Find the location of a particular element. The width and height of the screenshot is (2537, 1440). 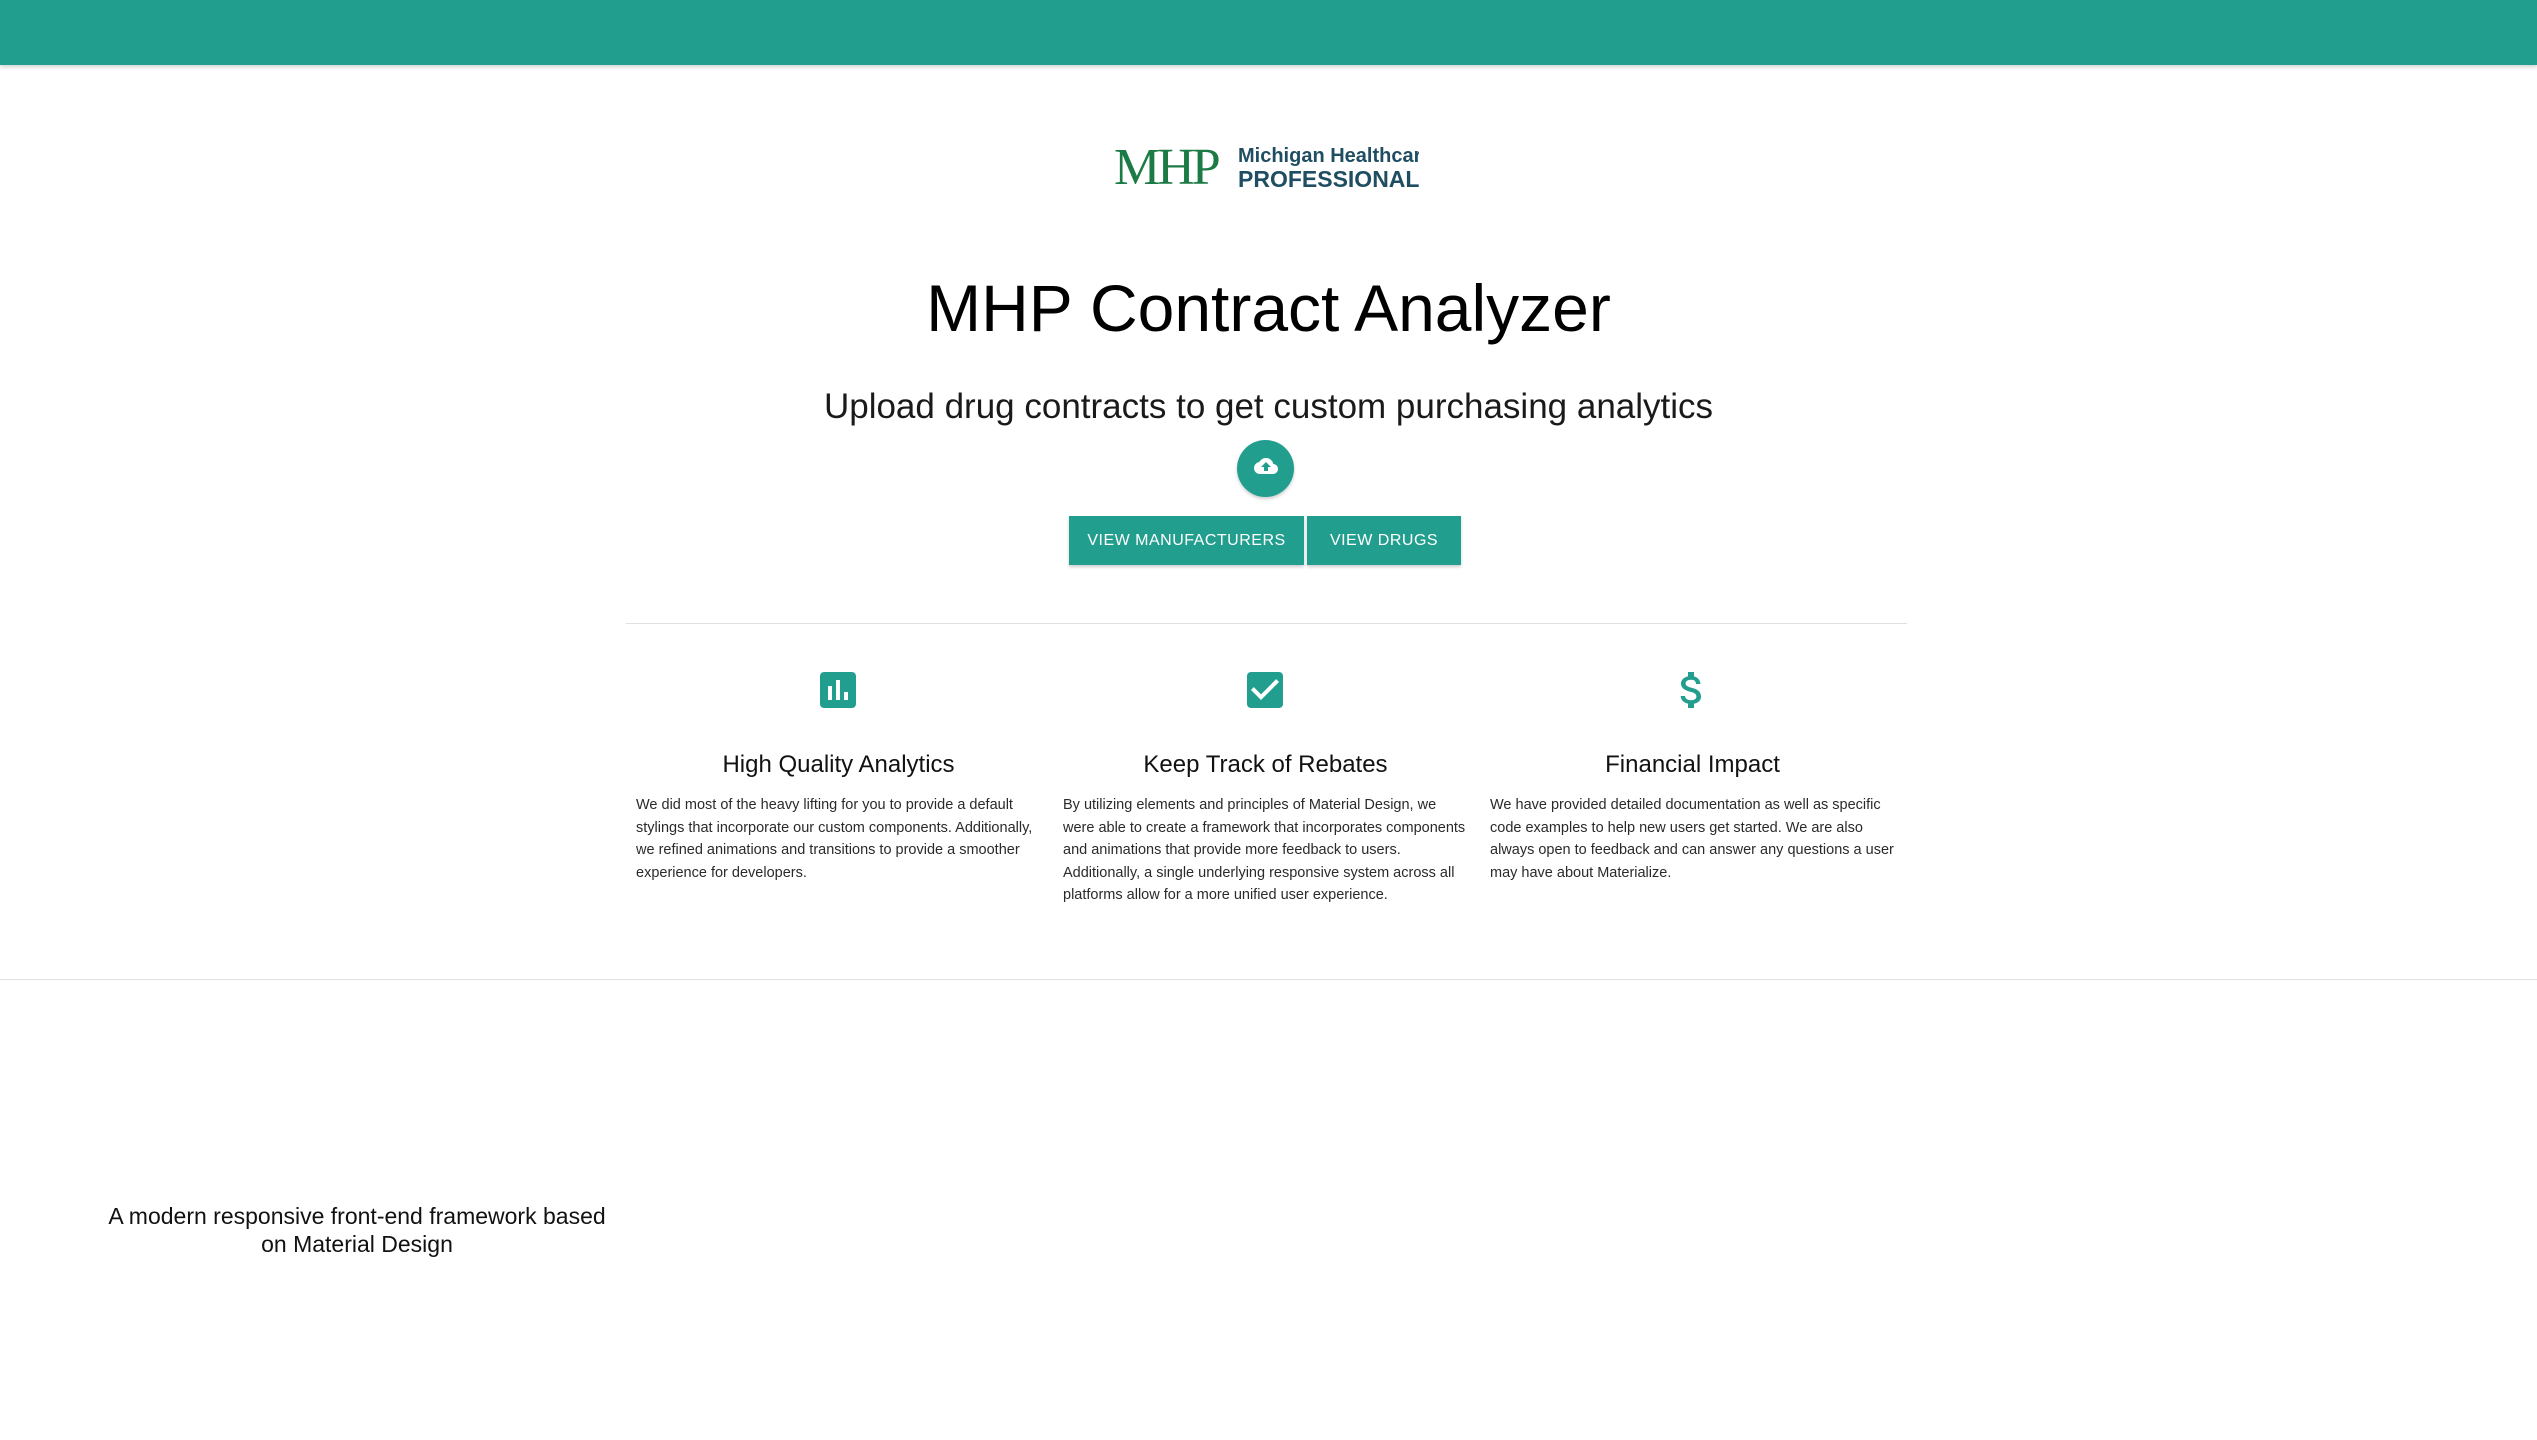

top-navbar is located at coordinates (1268, 32).